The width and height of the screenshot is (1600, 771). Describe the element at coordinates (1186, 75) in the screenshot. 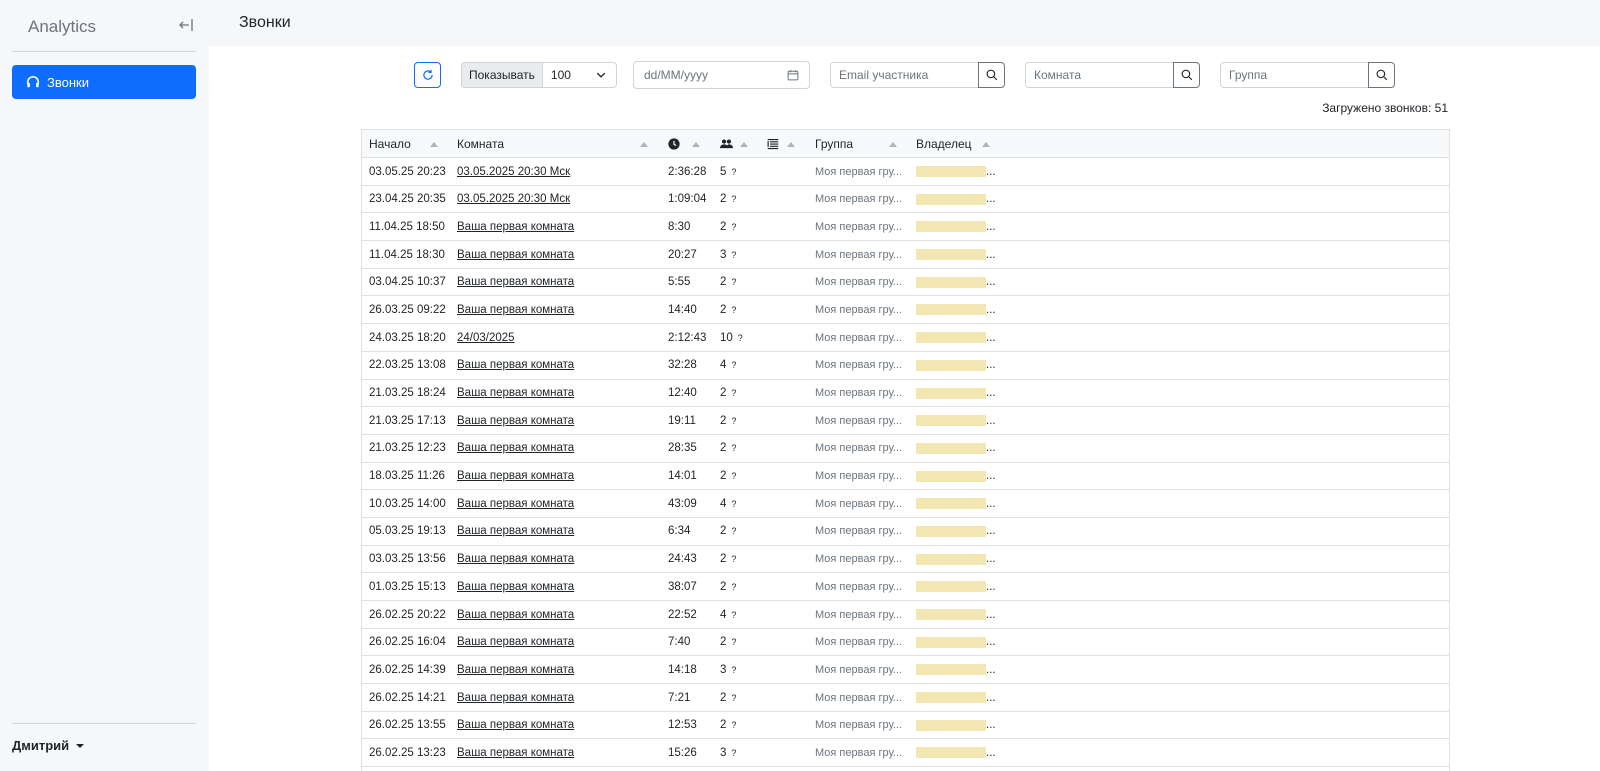

I see `room-search-button` at that location.